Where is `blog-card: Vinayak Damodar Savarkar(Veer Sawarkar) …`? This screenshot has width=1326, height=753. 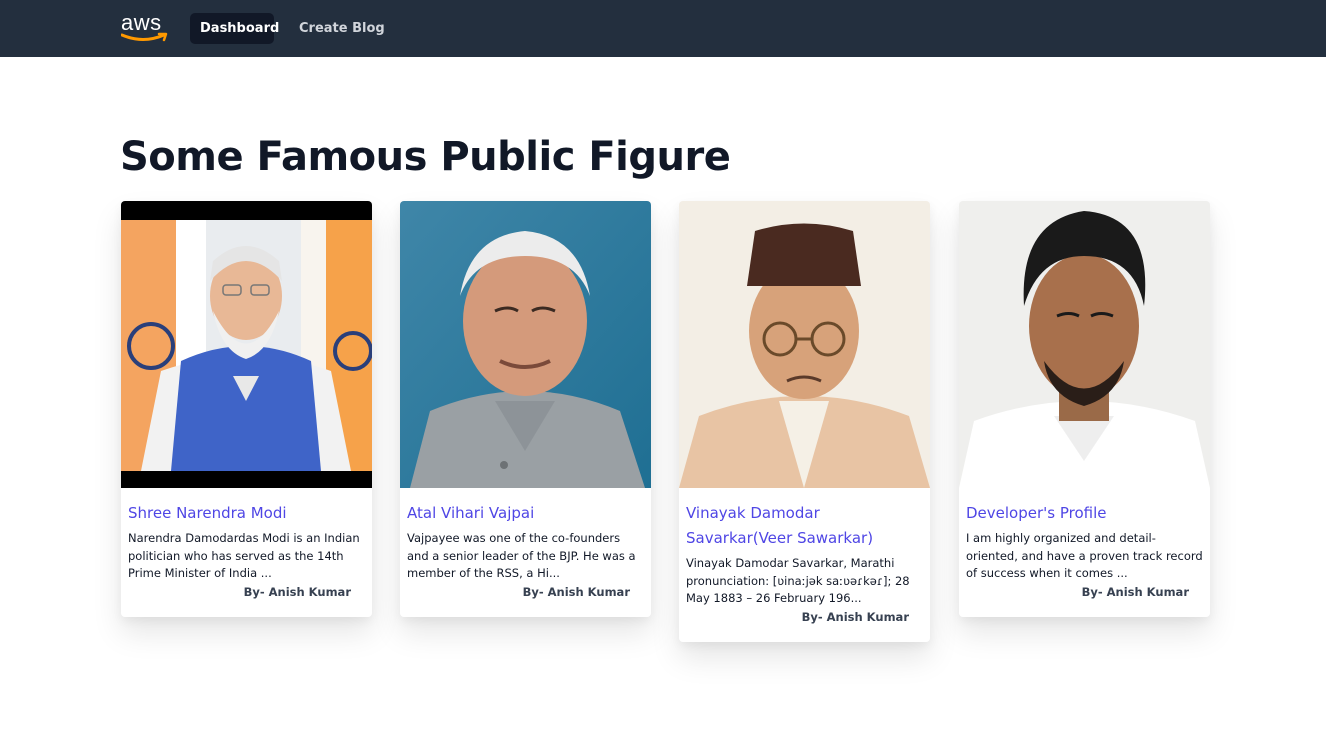
blog-card: Vinayak Damodar Savarkar(Veer Sawarkar) … is located at coordinates (804, 421).